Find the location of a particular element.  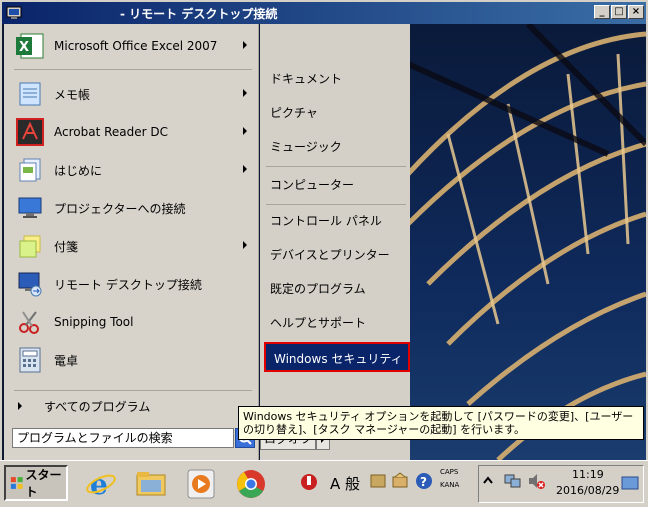

program-excel: X Microsoft Office Excel 2007 is located at coordinates (130, 46).